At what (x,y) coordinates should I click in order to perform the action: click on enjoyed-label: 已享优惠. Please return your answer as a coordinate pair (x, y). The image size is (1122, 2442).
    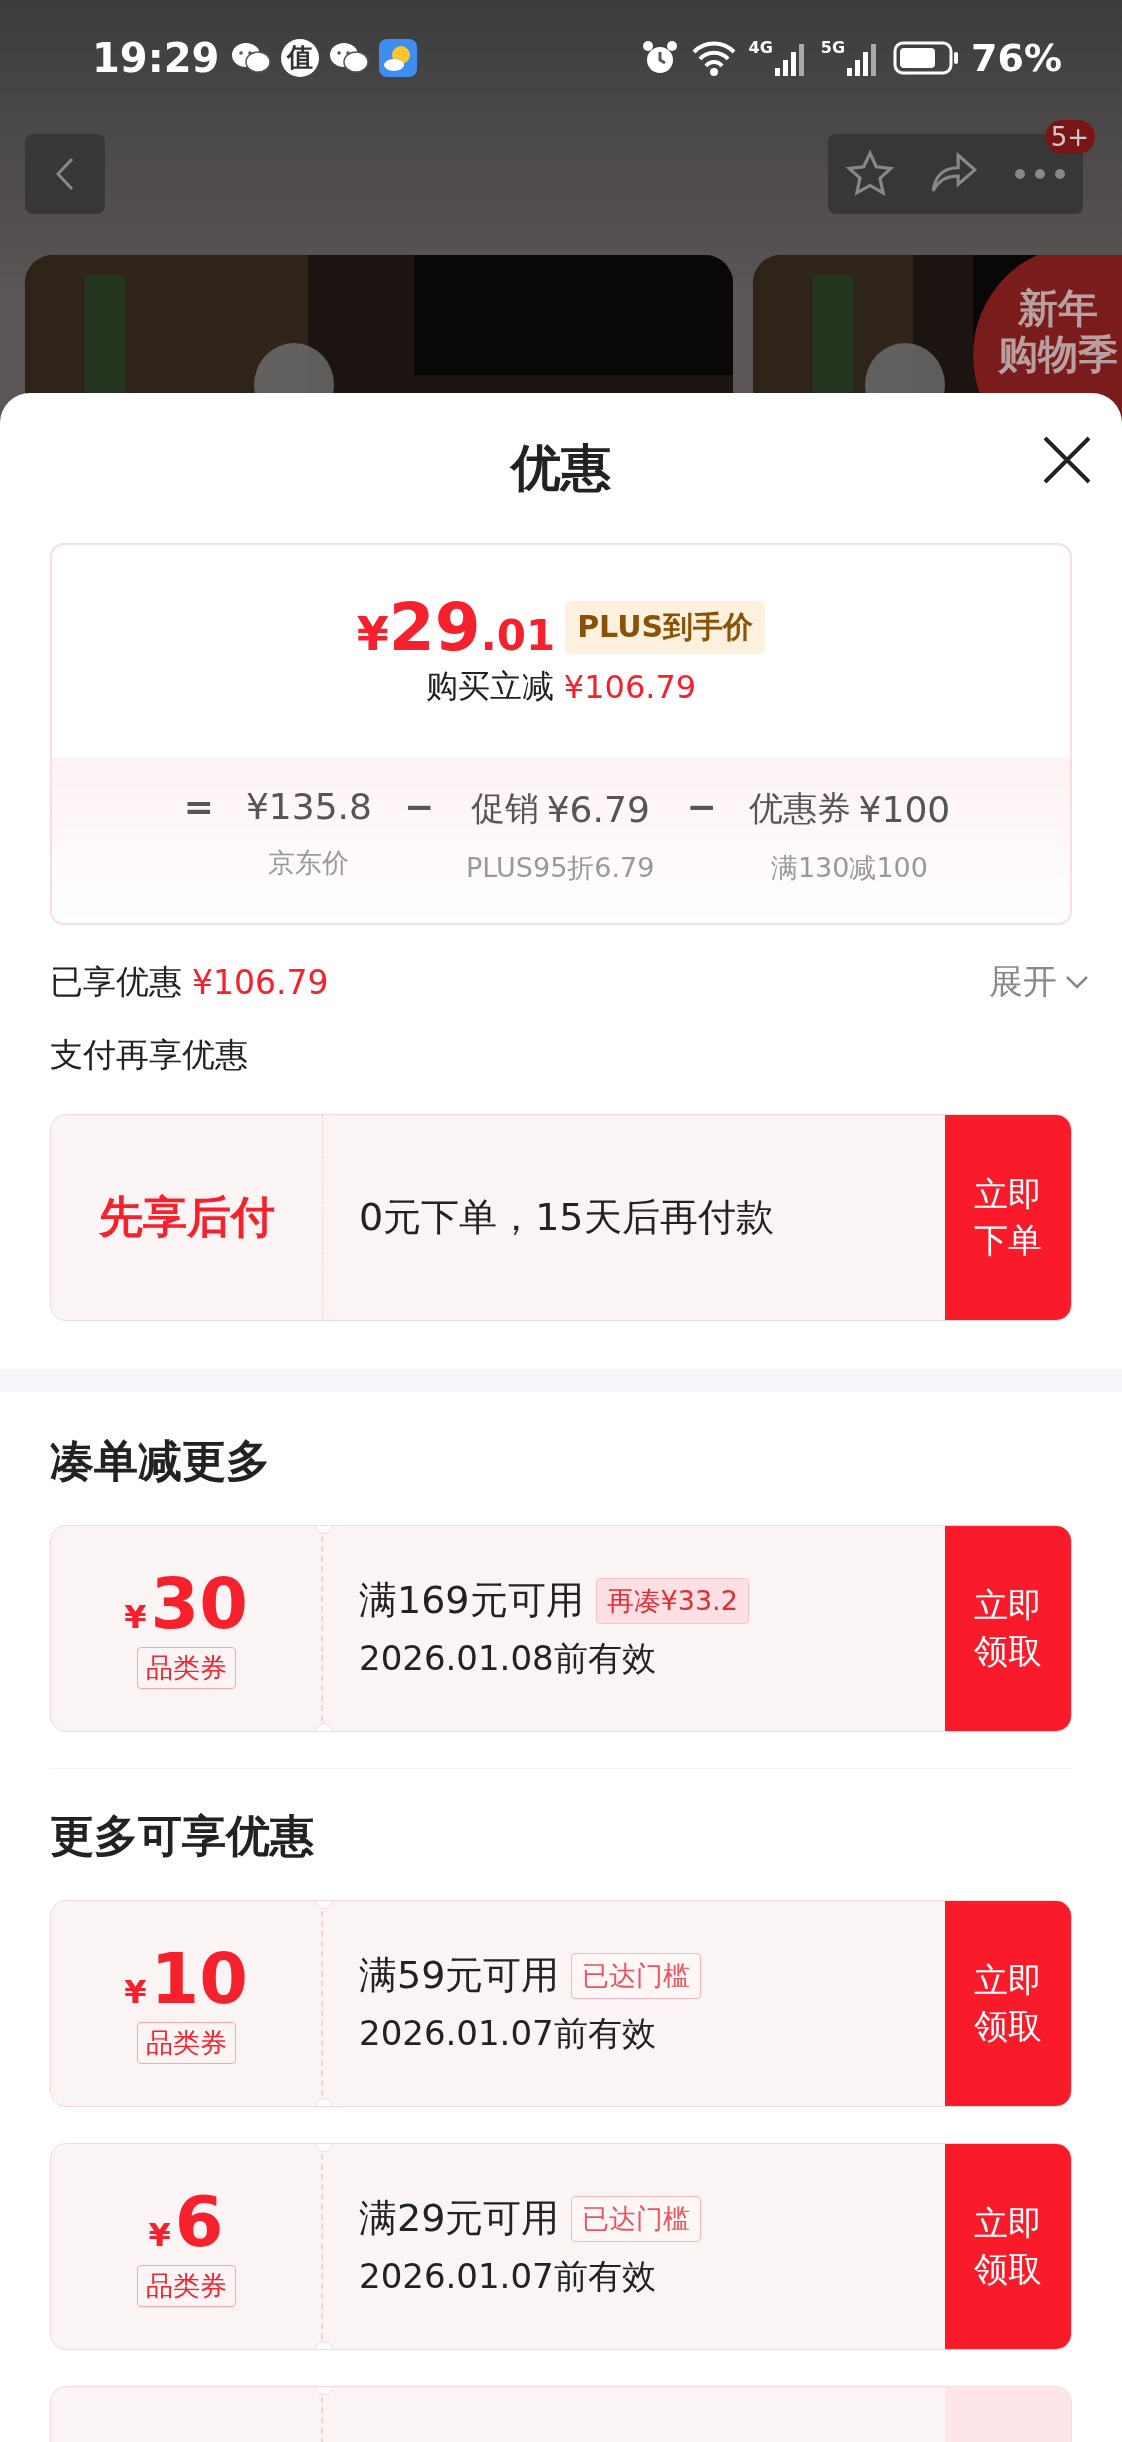
    Looking at the image, I should click on (116, 981).